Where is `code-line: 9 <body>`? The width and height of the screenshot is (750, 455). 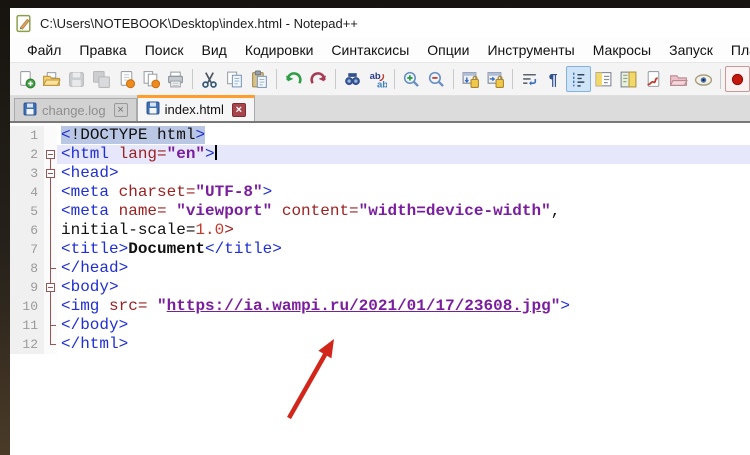 code-line: 9 <body> is located at coordinates (380, 287).